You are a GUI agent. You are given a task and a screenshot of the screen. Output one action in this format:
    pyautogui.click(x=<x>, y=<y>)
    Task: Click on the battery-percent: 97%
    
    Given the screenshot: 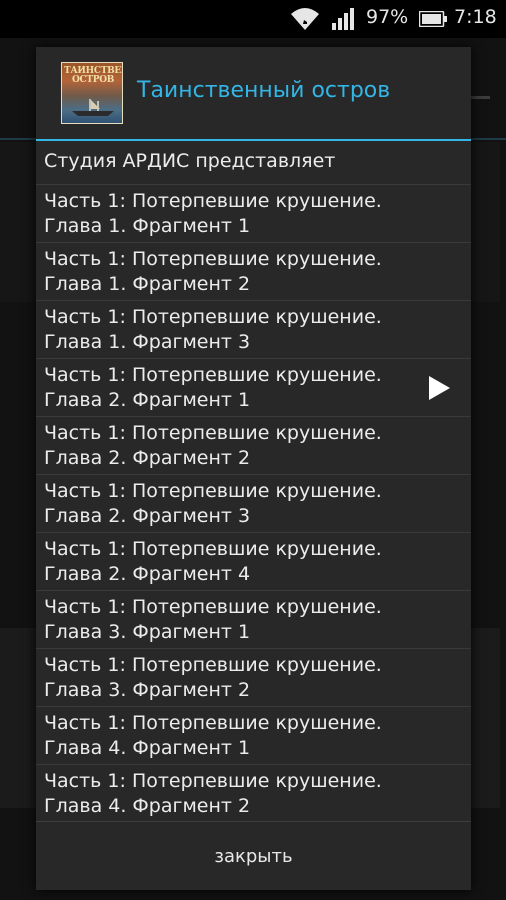 What is the action you would take?
    pyautogui.click(x=387, y=17)
    